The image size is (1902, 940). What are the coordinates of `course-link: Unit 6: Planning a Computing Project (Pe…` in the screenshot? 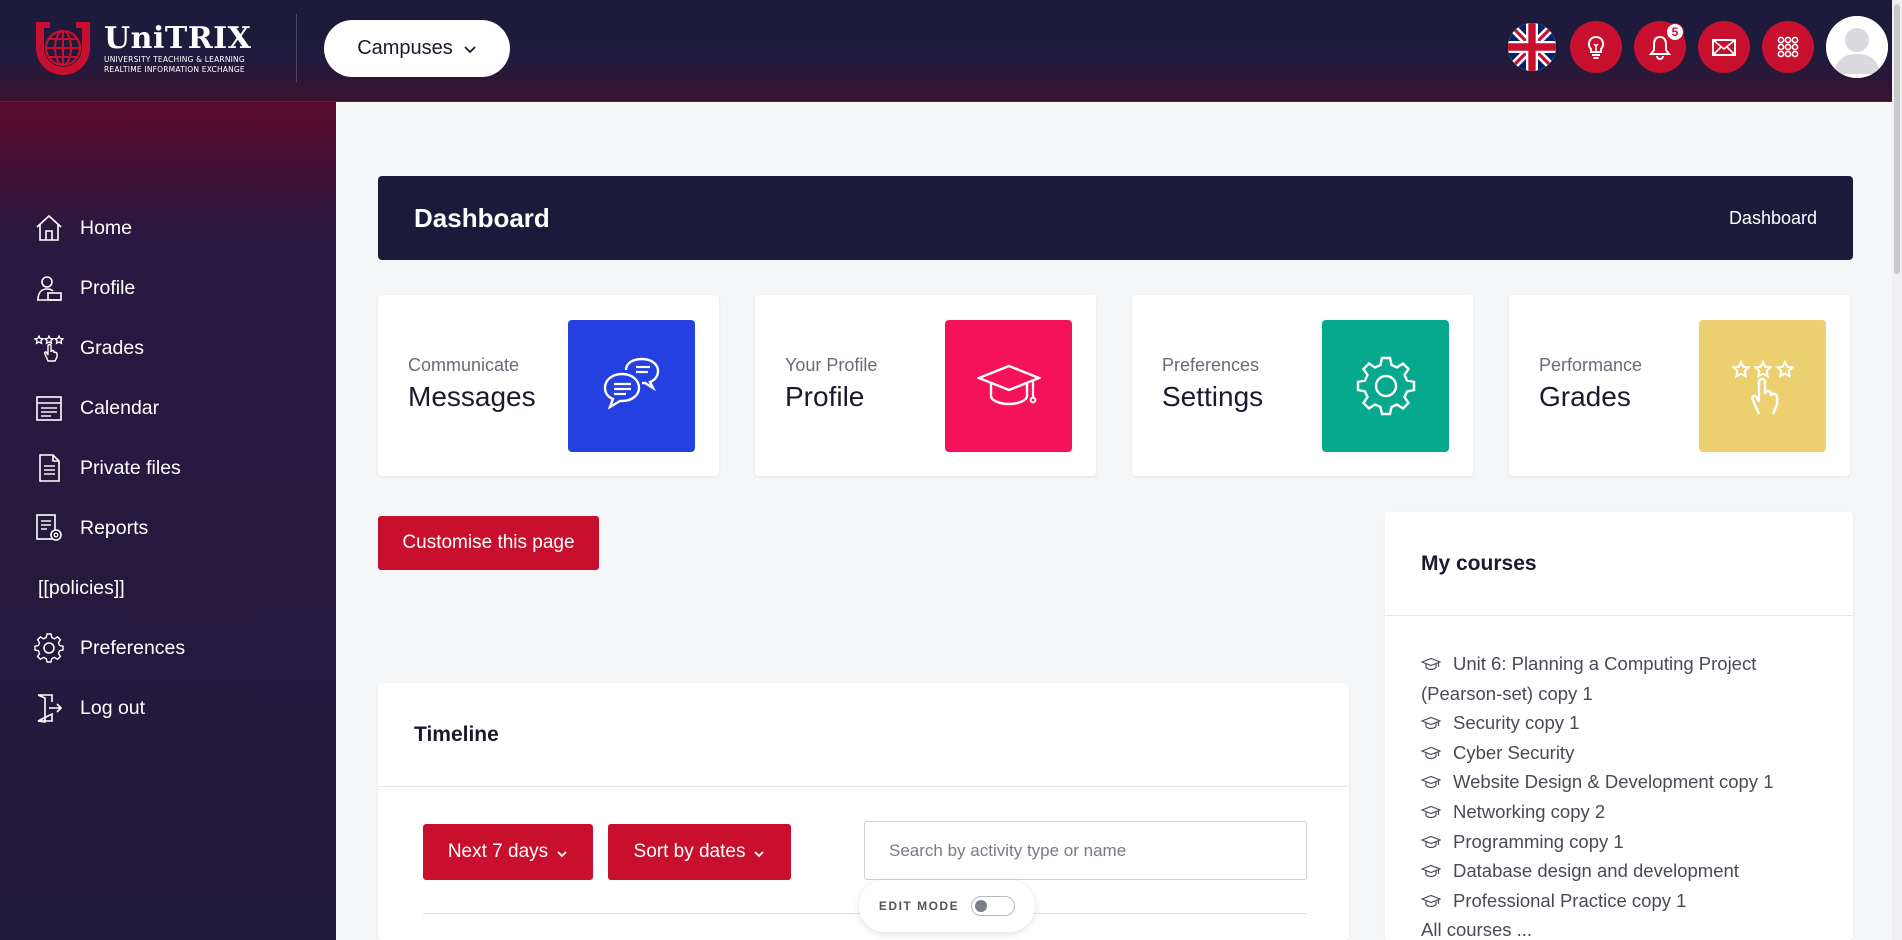 It's located at (1626, 678).